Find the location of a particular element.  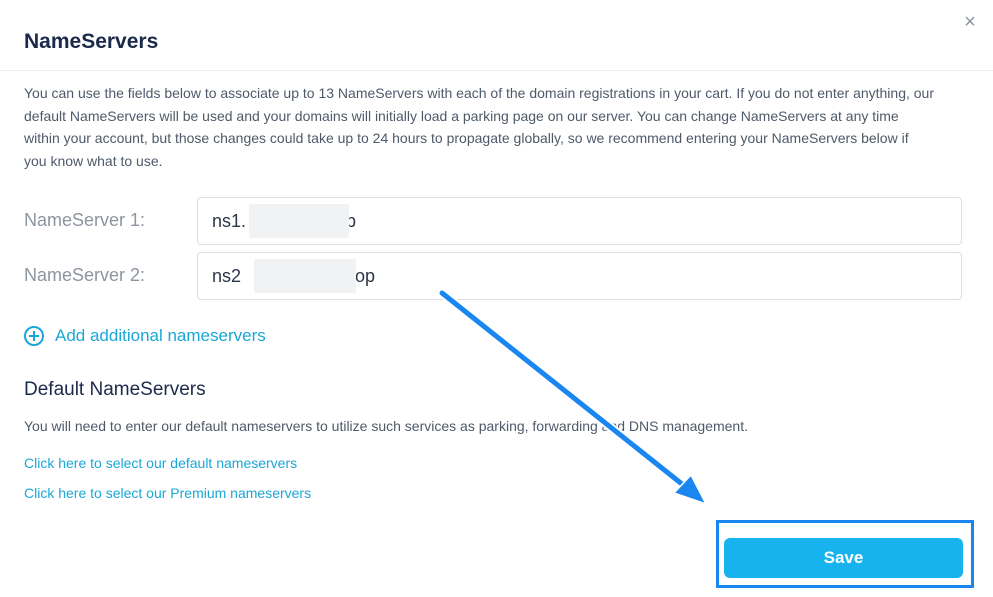

add-nameservers-button: Add additional nameservers is located at coordinates (145, 336).